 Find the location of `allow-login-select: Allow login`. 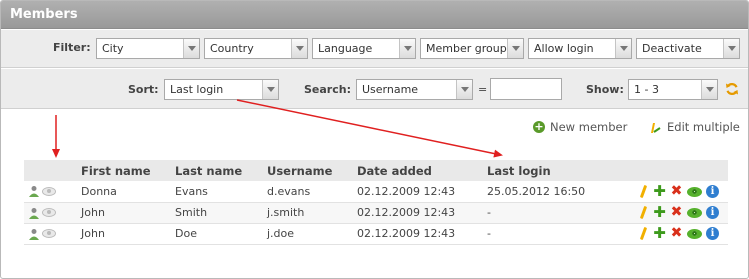

allow-login-select: Allow login is located at coordinates (580, 48).